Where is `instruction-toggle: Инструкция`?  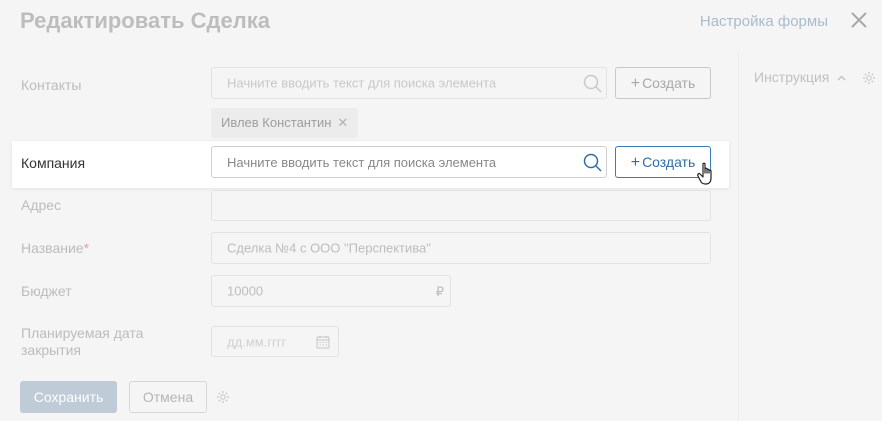 instruction-toggle: Инструкция is located at coordinates (800, 77).